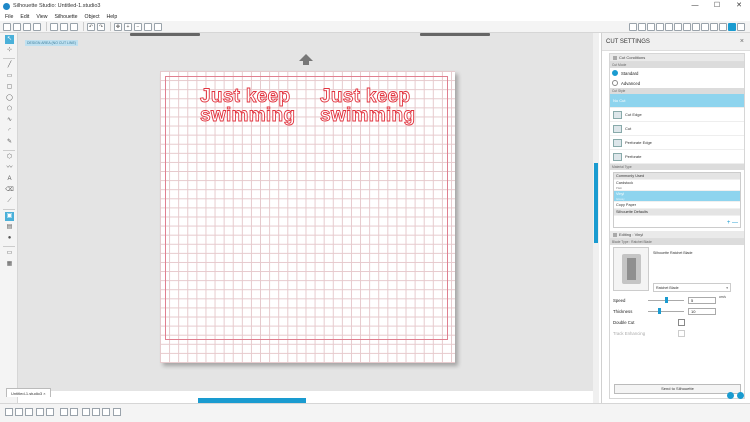 The image size is (750, 422). I want to click on line-color-icon, so click(642, 27).